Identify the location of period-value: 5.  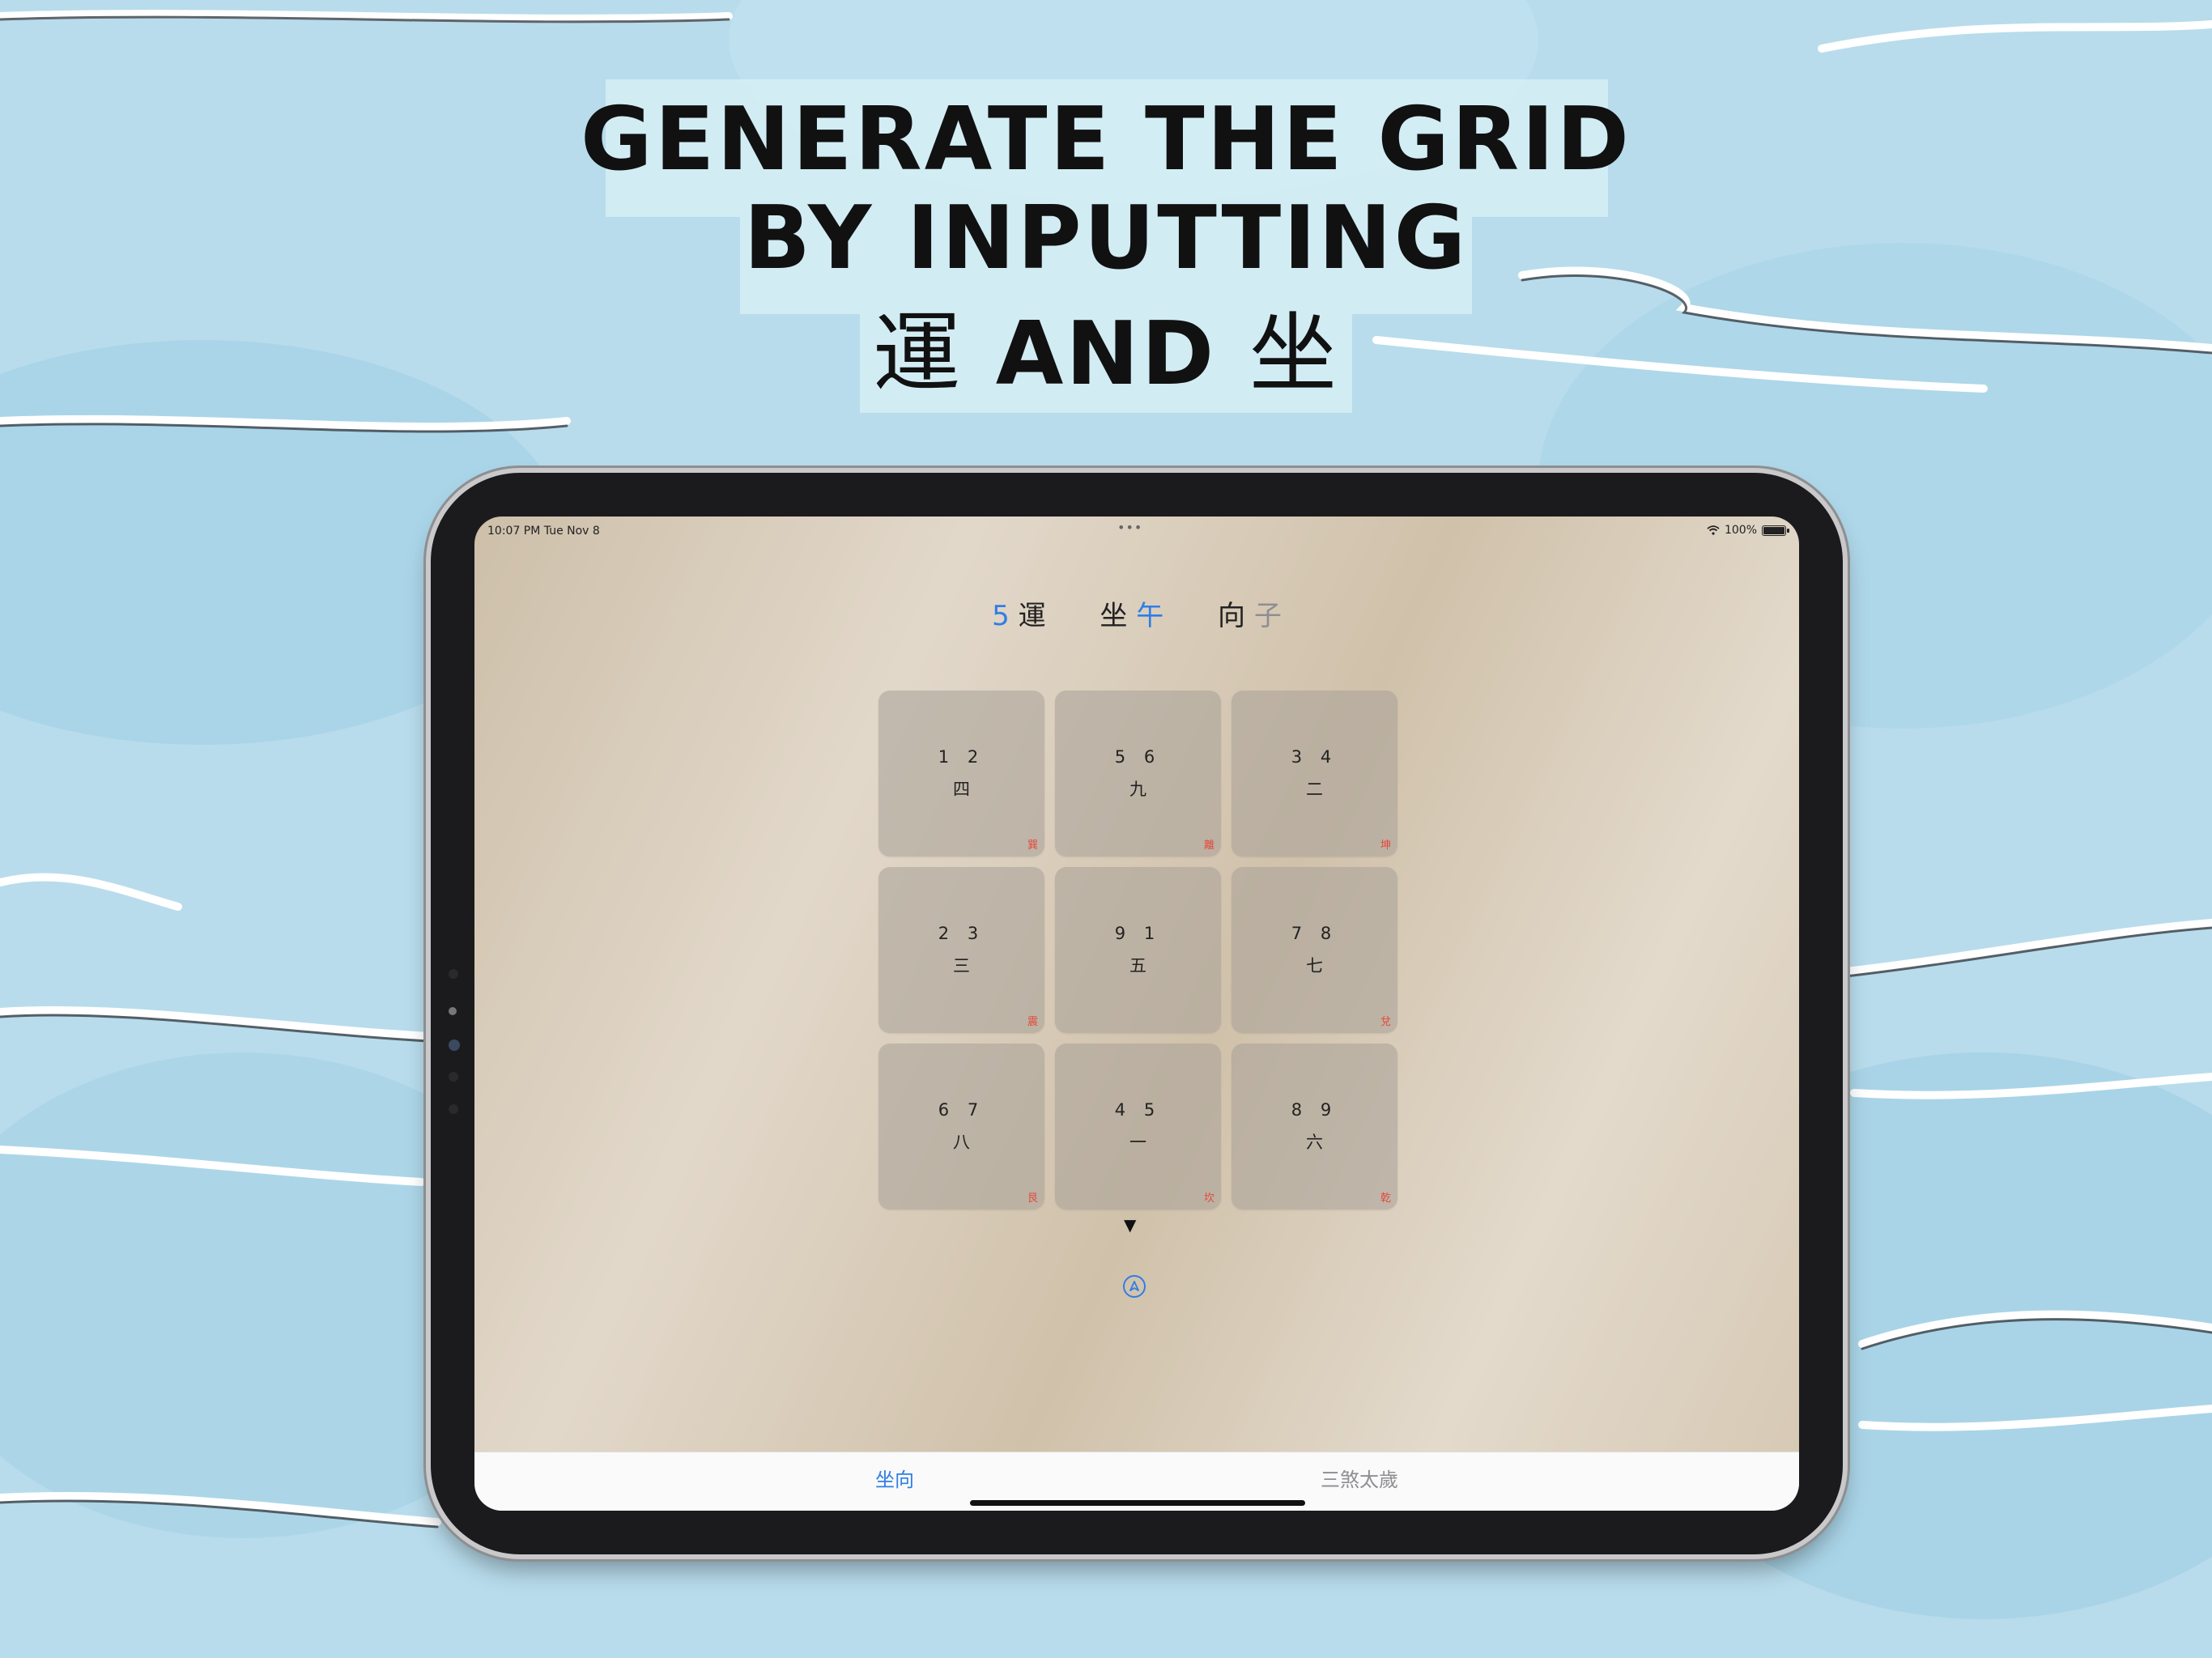
(1001, 616).